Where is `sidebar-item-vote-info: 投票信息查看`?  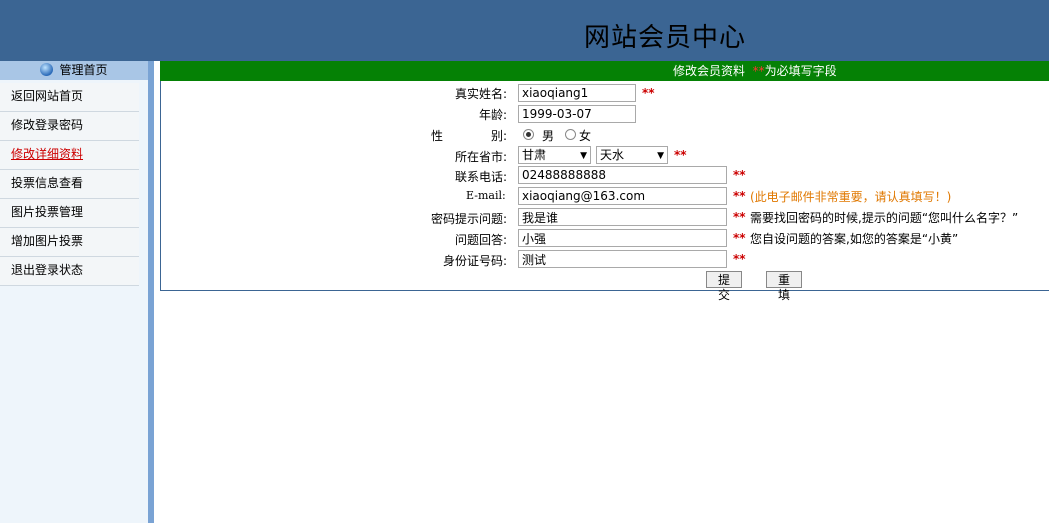 sidebar-item-vote-info: 投票信息查看 is located at coordinates (69, 184).